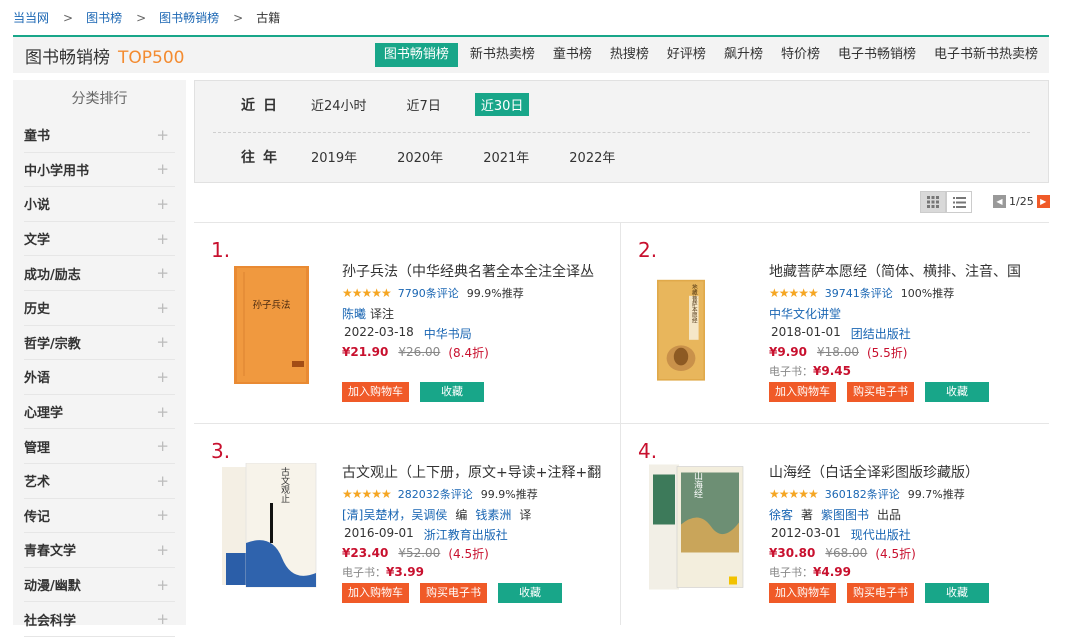  What do you see at coordinates (99, 481) in the screenshot?
I see `sidebar-item-art: 艺术 +` at bounding box center [99, 481].